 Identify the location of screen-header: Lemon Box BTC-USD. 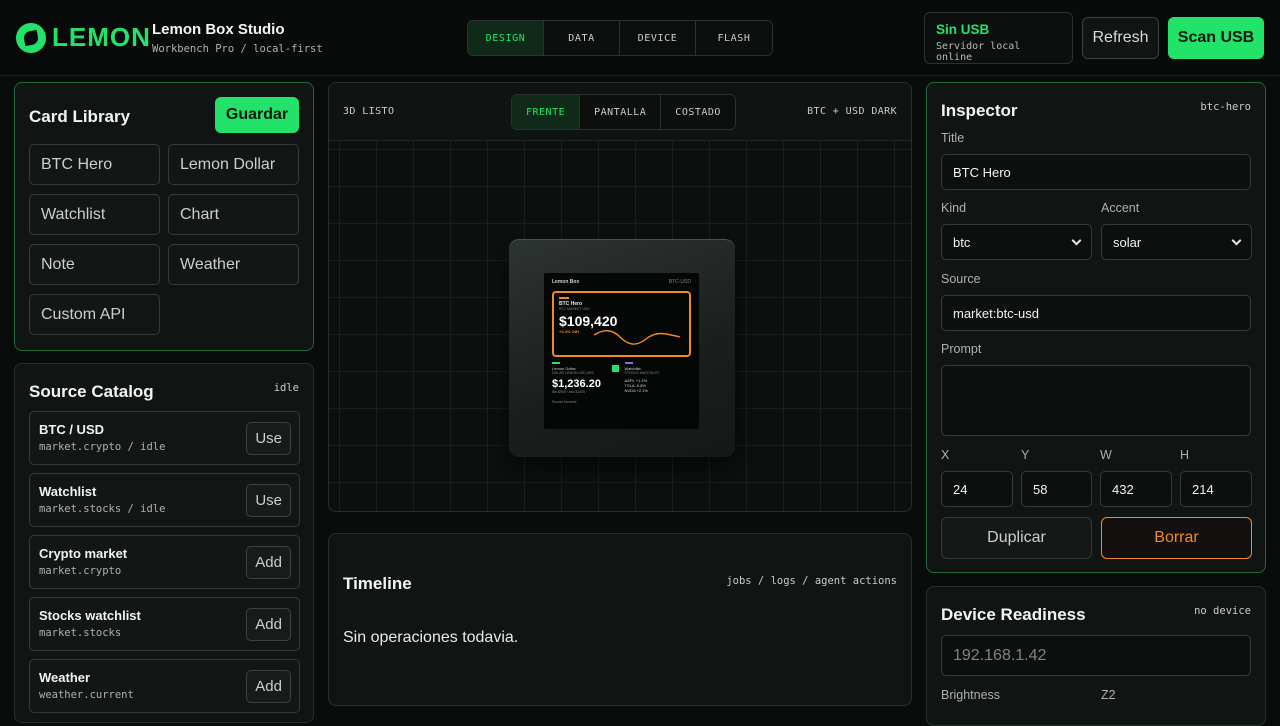
(621, 282).